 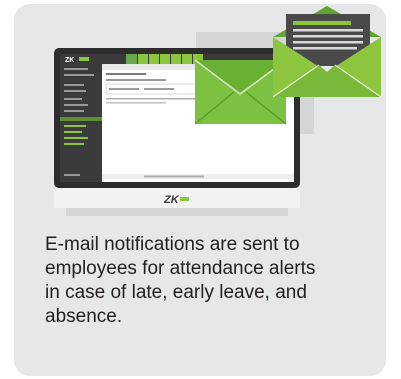 I want to click on app-logo: ZK, so click(x=69, y=60).